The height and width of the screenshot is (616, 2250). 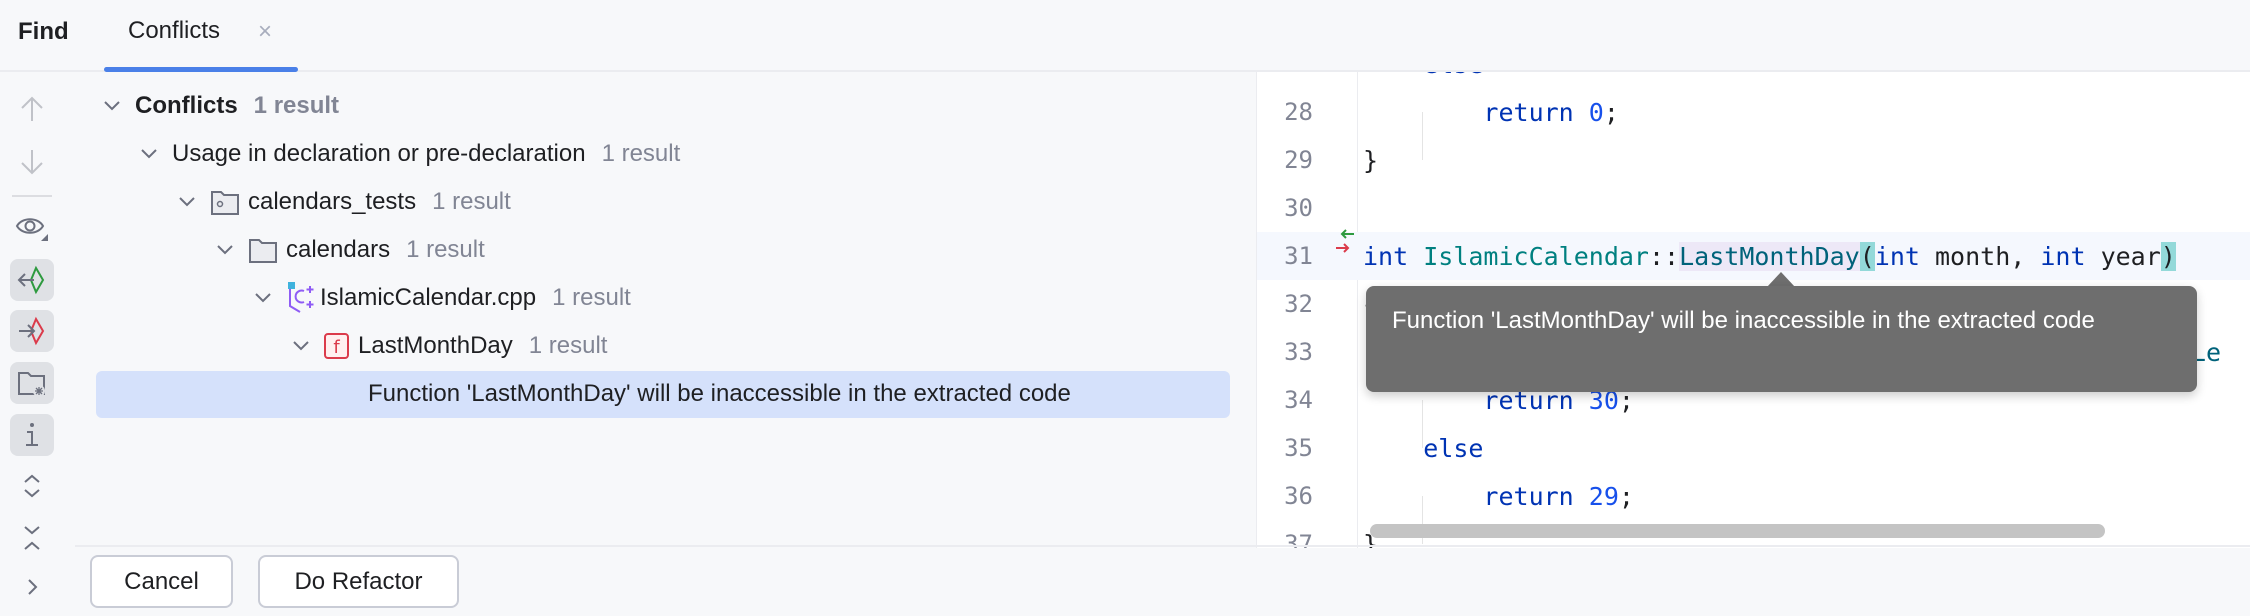 What do you see at coordinates (2168, 256) in the screenshot?
I see `code-token: )` at bounding box center [2168, 256].